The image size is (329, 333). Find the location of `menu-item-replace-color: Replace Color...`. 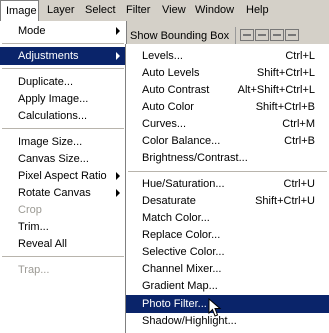

menu-item-replace-color: Replace Color... is located at coordinates (227, 235).